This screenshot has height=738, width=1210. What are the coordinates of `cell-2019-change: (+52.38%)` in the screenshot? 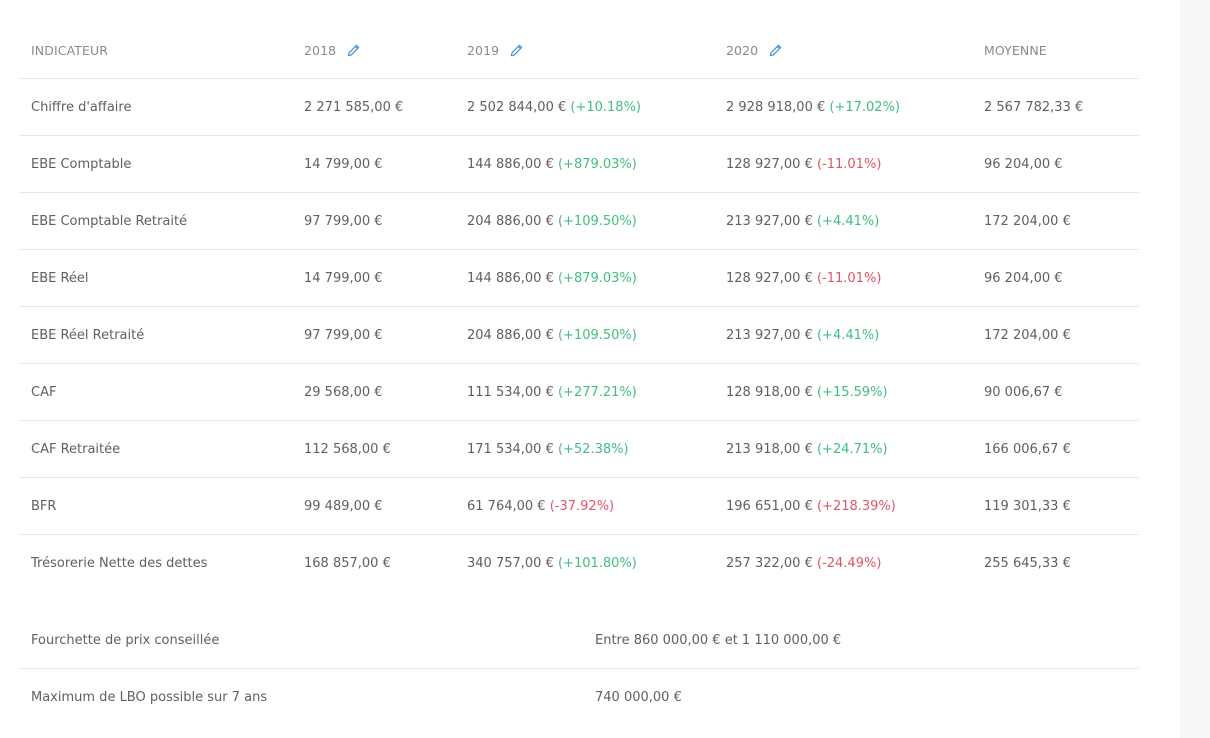 It's located at (593, 449).